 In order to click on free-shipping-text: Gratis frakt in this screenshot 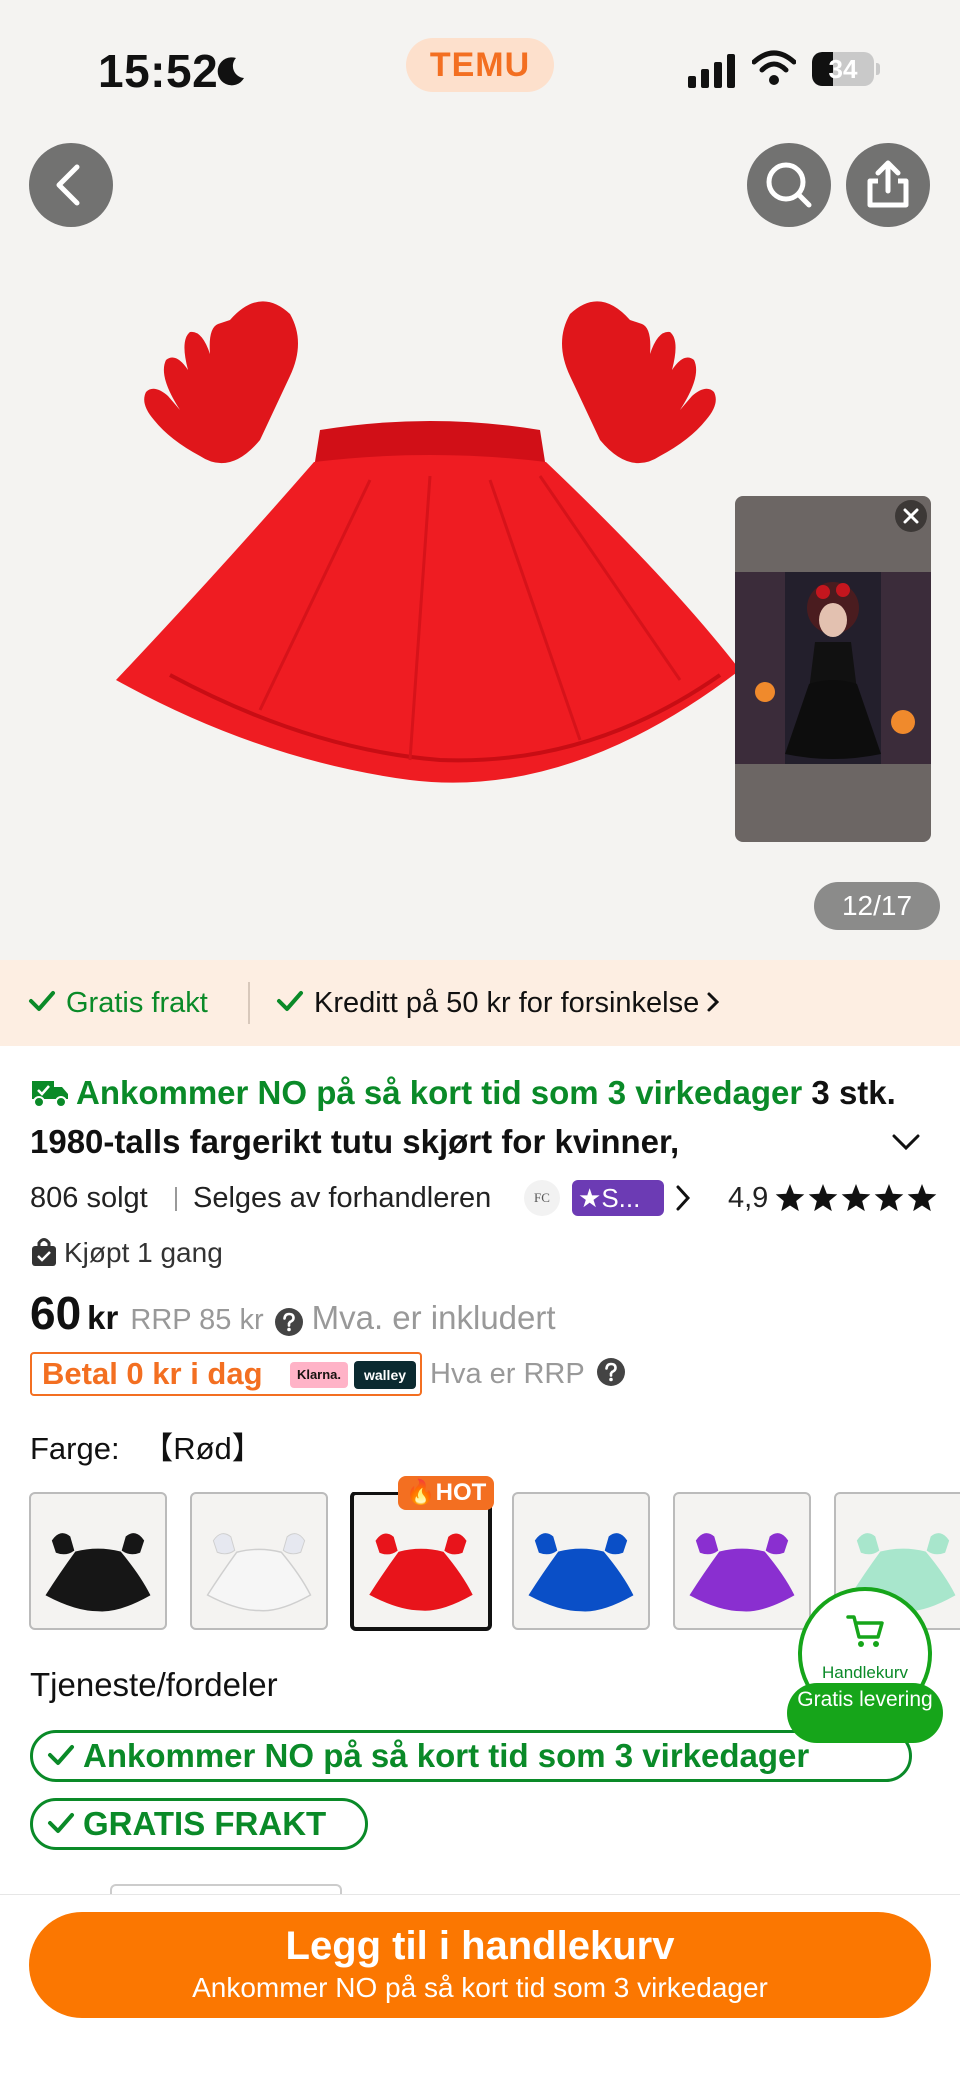, I will do `click(137, 1003)`.